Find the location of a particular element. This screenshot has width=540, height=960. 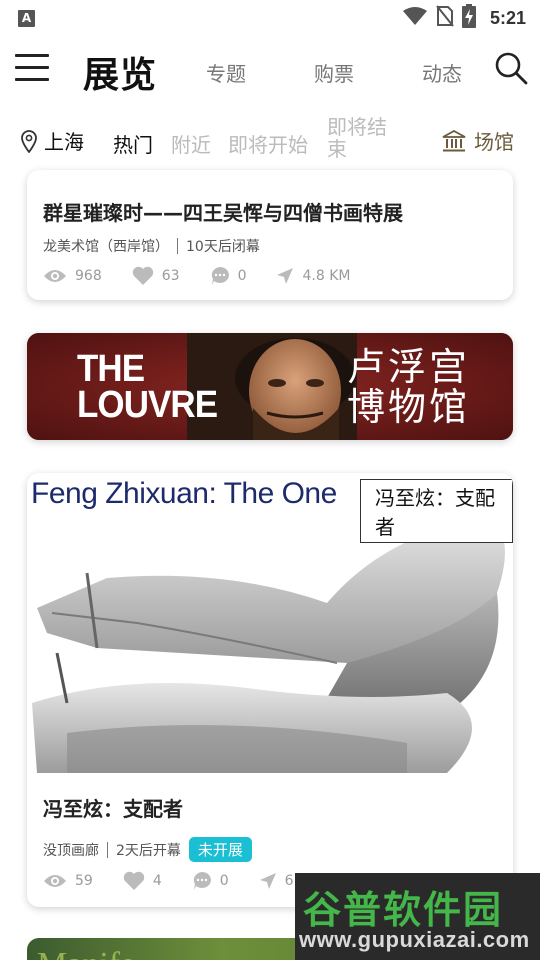

hamburger-icon is located at coordinates (32, 55).